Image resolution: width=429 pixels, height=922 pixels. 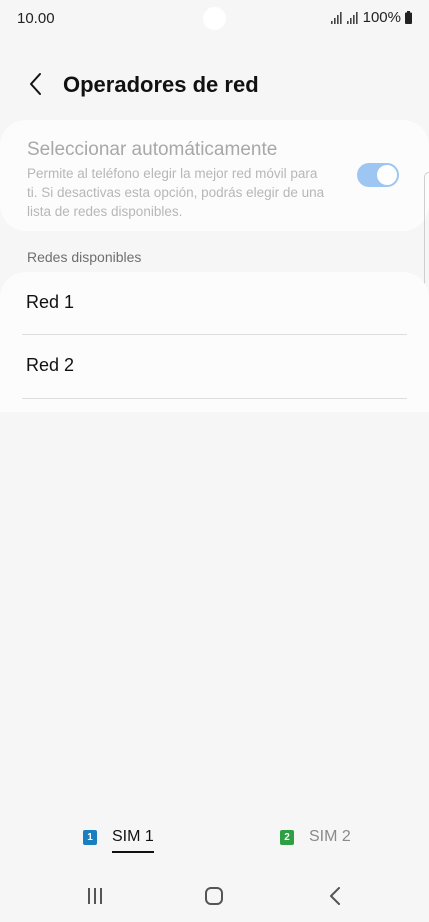 I want to click on sim-tabs: 1 SIM 1 2 SIM 2, so click(x=214, y=840).